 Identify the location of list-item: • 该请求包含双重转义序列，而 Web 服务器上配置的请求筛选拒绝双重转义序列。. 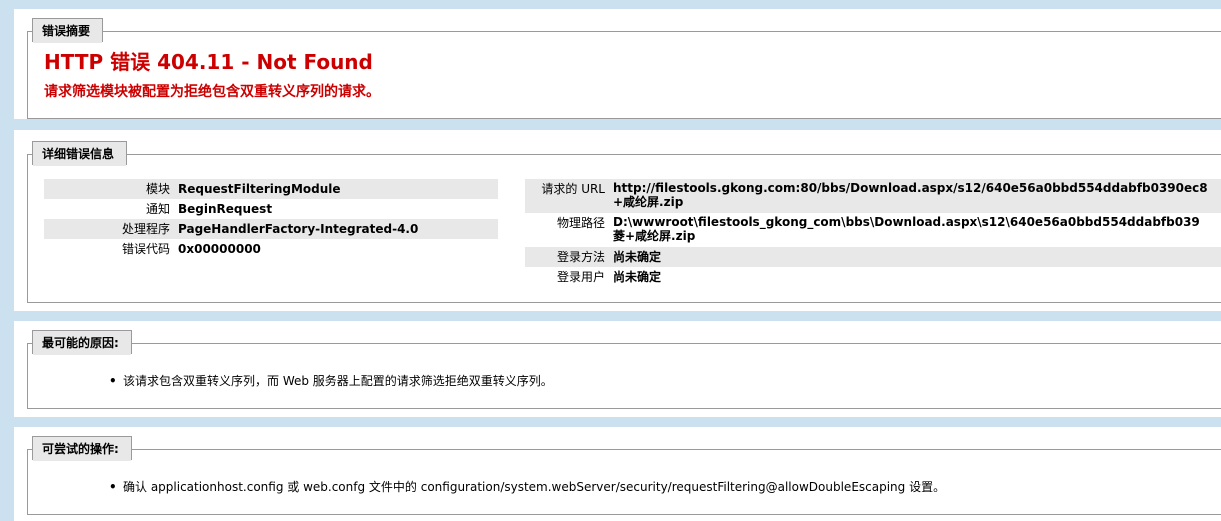
(331, 380).